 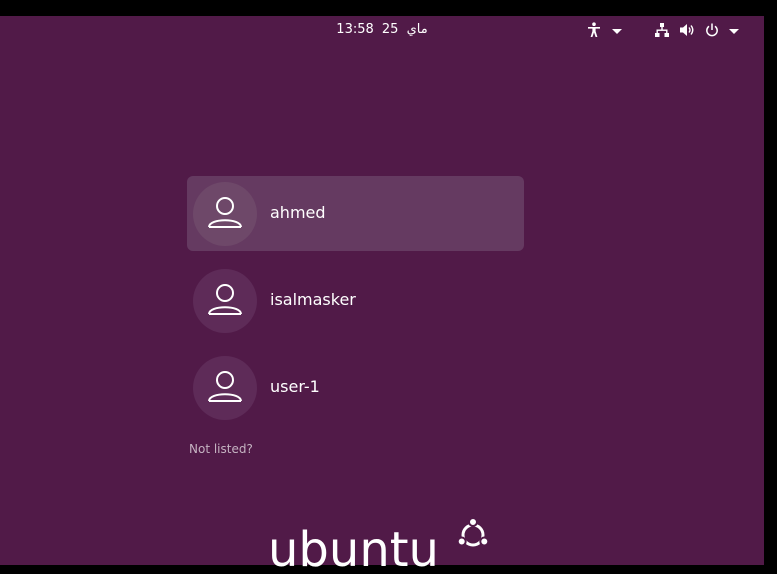 I want to click on ubuntu-logo: ubuntu, so click(x=379, y=545).